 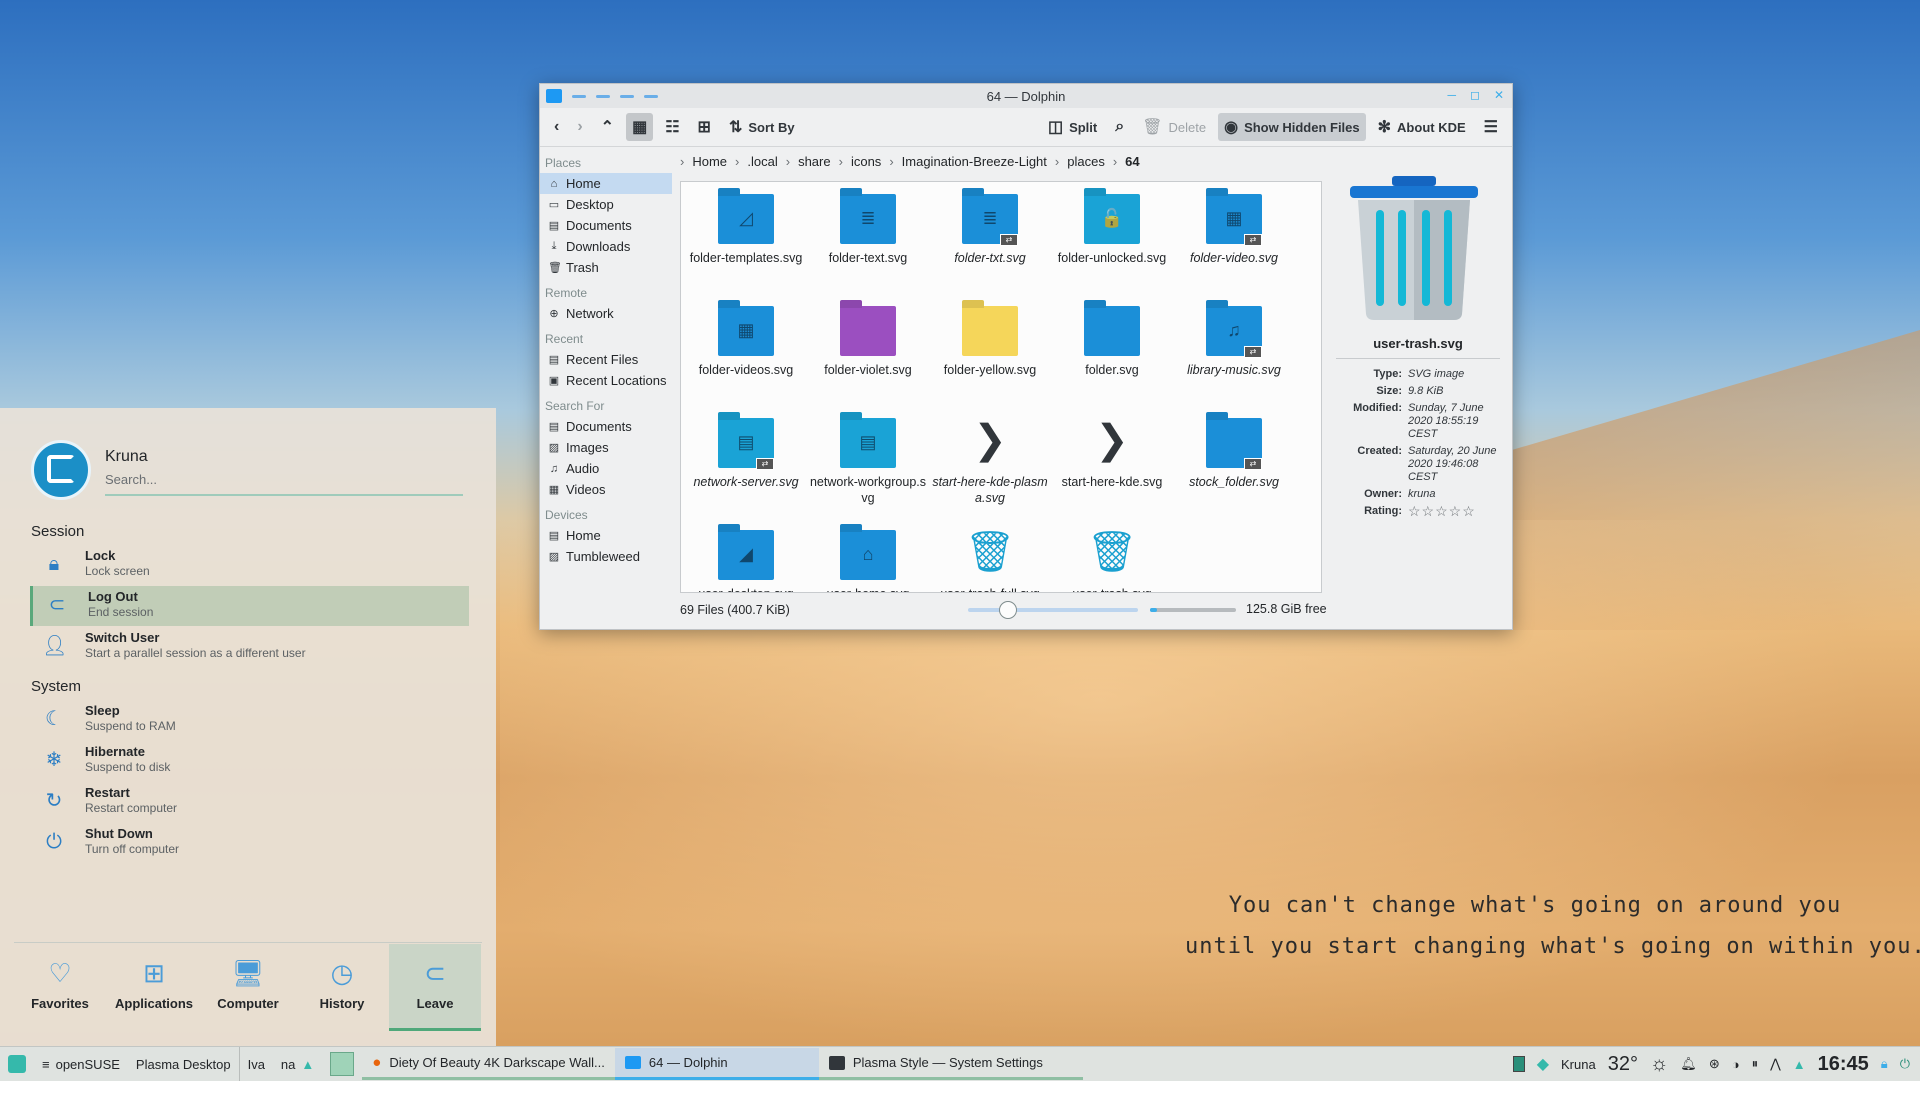 I want to click on clock: 16:45, so click(x=1843, y=1064).